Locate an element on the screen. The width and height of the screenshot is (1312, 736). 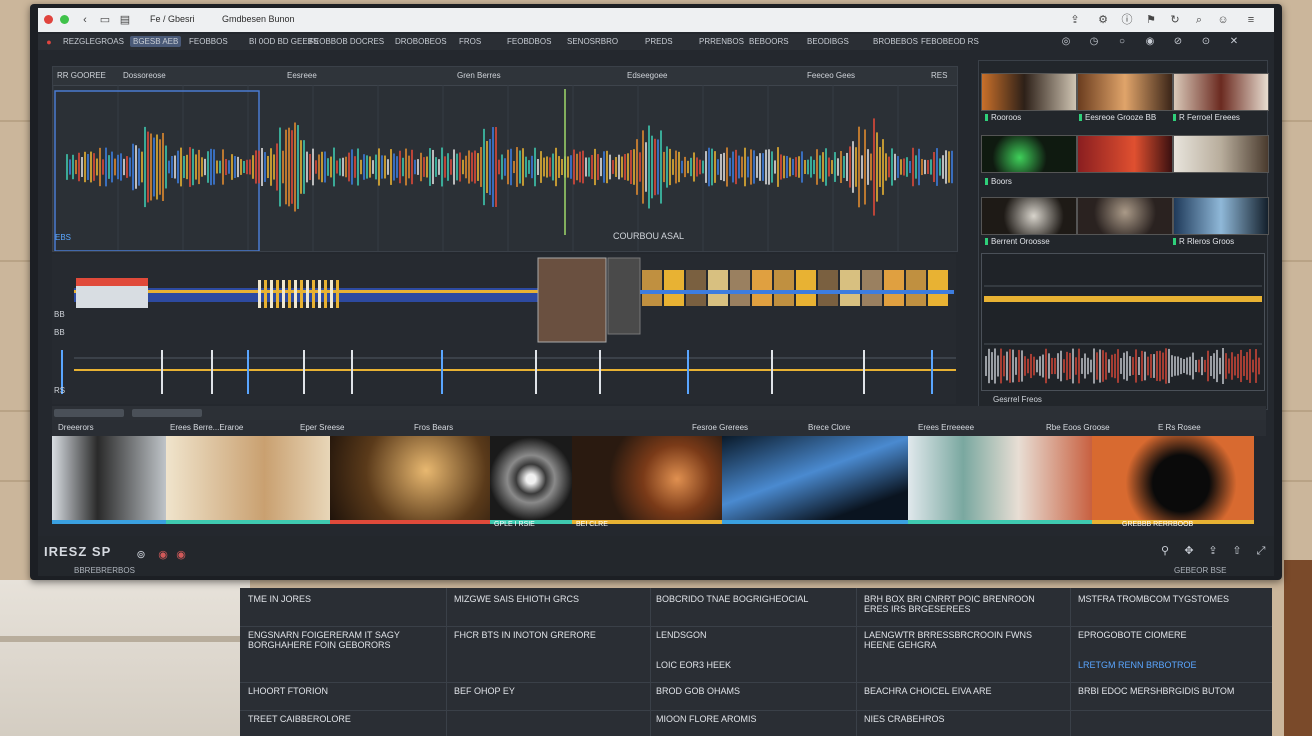
preview-monitor is located at coordinates (1123, 322).